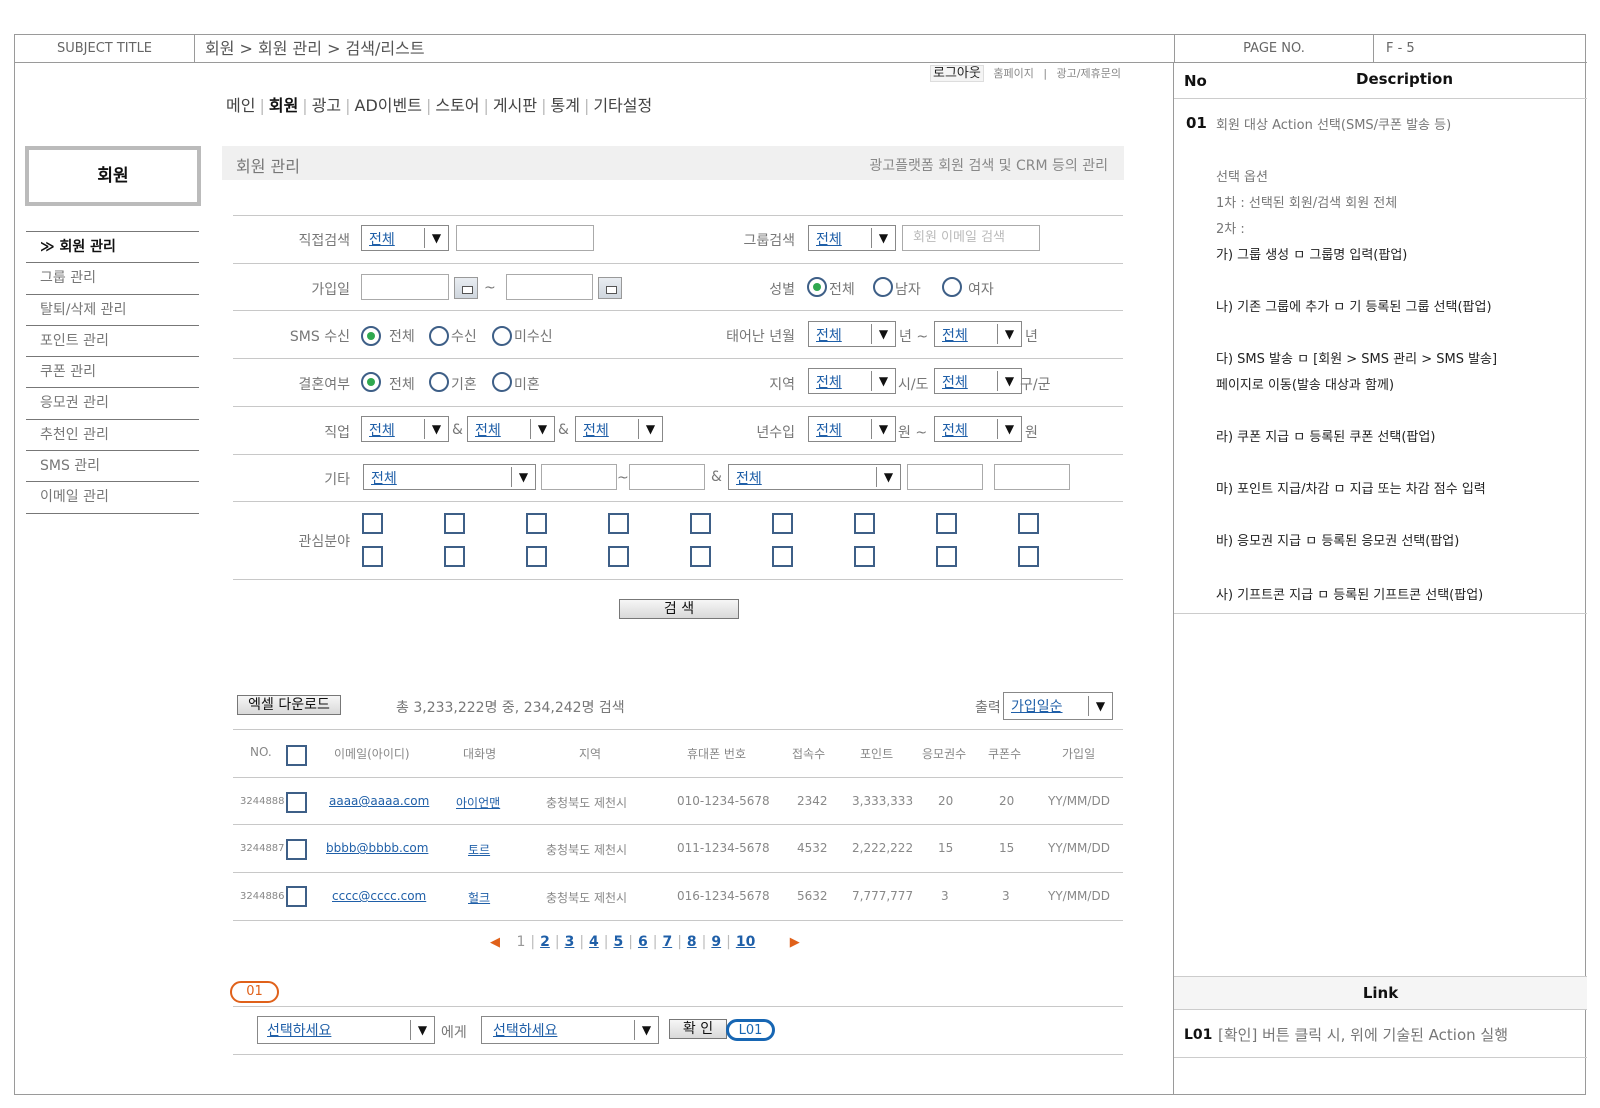  What do you see at coordinates (502, 382) in the screenshot?
I see `marriage-single-radio` at bounding box center [502, 382].